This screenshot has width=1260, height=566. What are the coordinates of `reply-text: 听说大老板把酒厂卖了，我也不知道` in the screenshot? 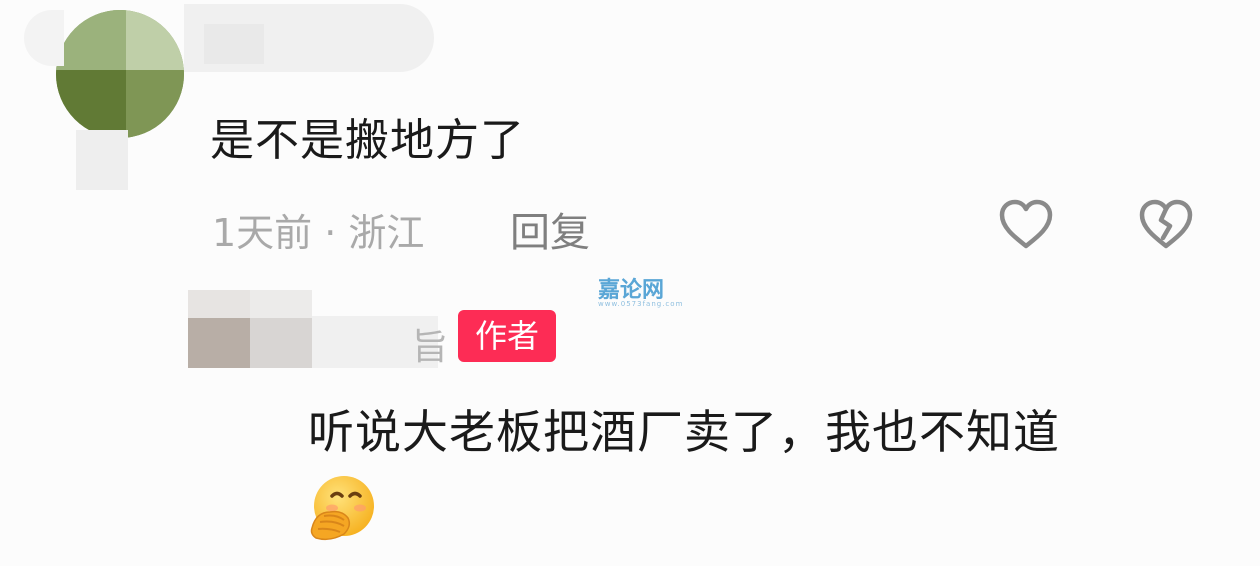 It's located at (684, 432).